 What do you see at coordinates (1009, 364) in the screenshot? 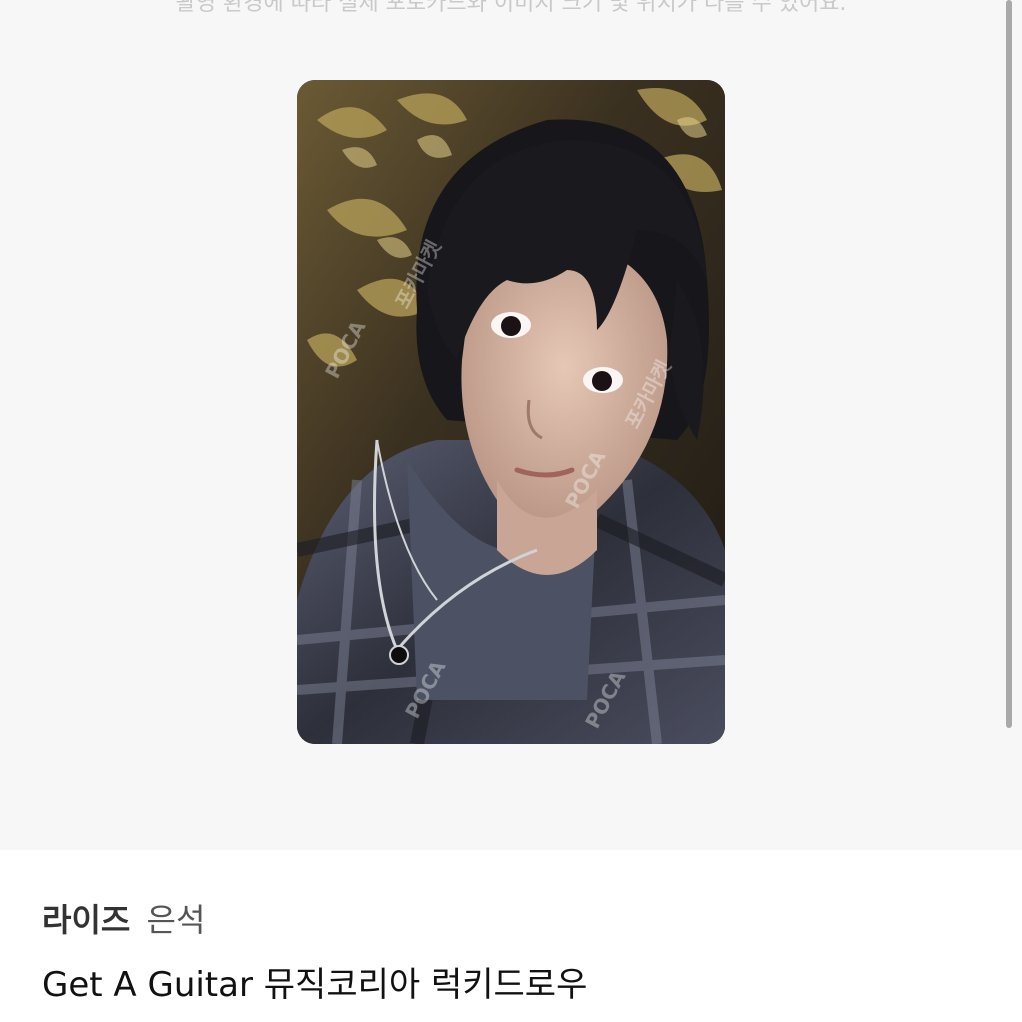
I see `vertical-scrollbar` at bounding box center [1009, 364].